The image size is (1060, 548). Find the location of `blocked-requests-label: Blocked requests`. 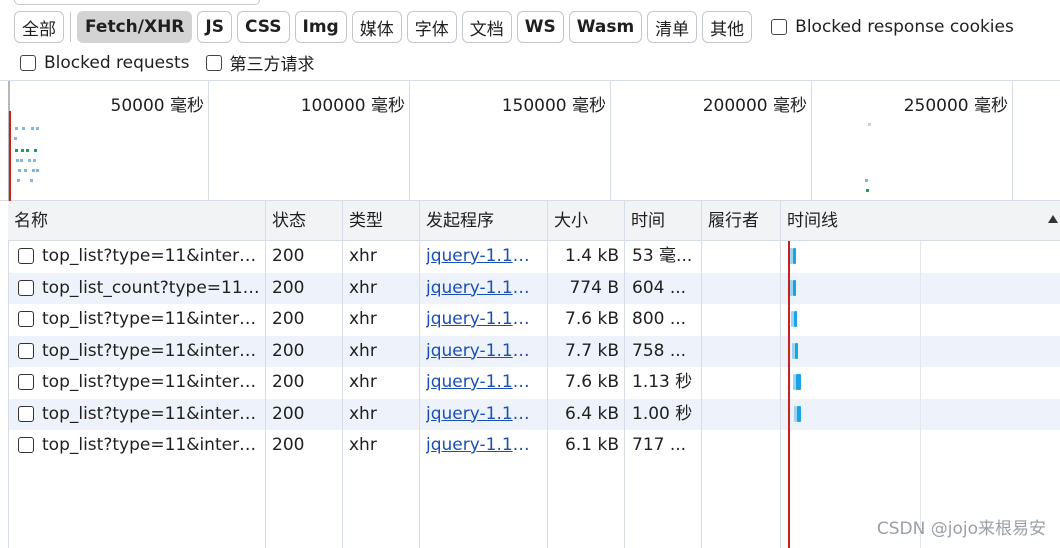

blocked-requests-label: Blocked requests is located at coordinates (117, 62).